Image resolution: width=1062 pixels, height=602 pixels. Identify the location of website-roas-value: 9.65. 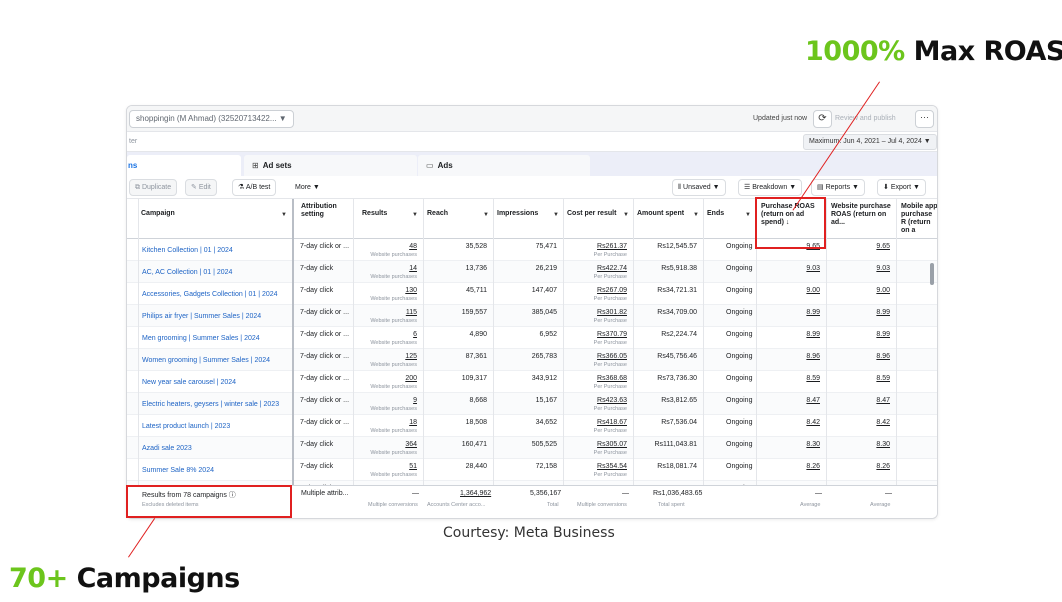
(861, 249).